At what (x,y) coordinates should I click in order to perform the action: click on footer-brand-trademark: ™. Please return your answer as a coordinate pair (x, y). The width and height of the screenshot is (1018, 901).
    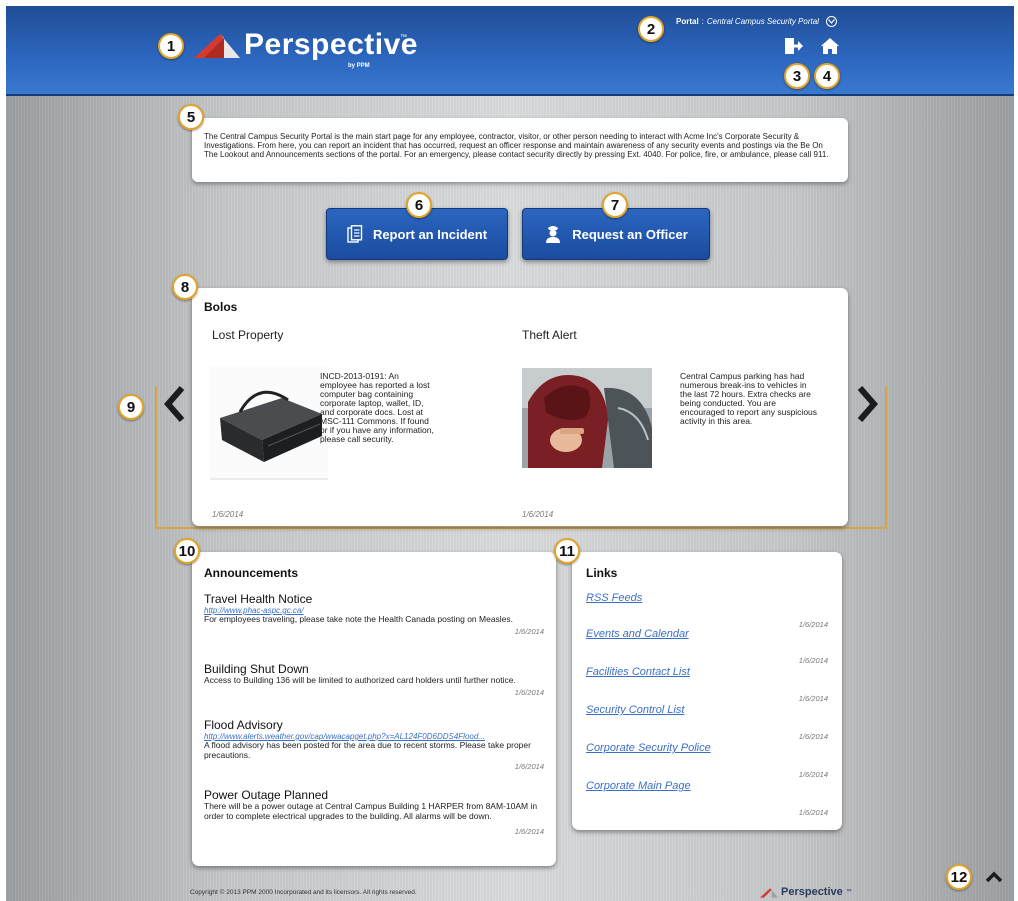
    Looking at the image, I should click on (848, 892).